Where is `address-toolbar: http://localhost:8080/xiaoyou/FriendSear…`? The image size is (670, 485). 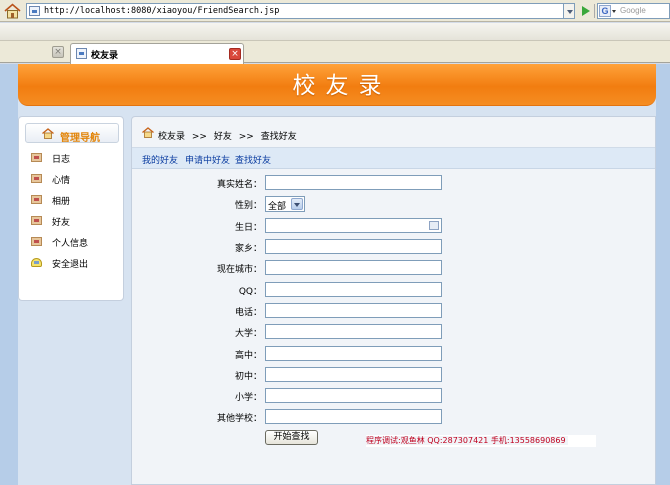 address-toolbar: http://localhost:8080/xiaoyou/FriendSear… is located at coordinates (335, 11).